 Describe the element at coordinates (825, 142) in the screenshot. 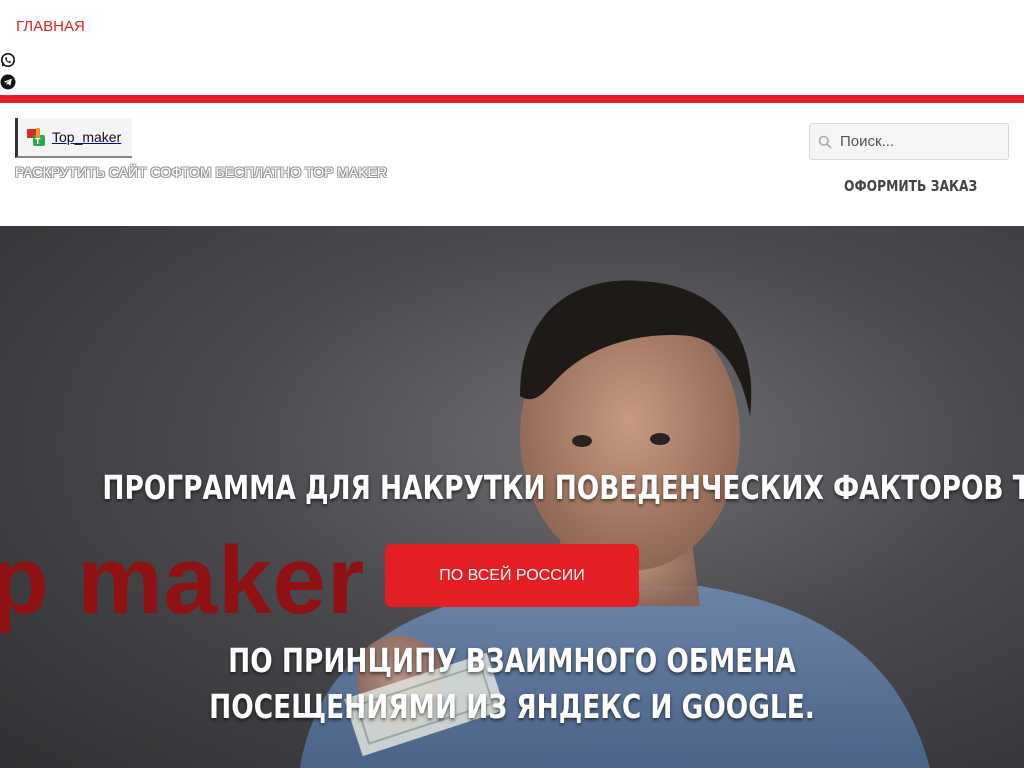

I see `search-icon` at that location.